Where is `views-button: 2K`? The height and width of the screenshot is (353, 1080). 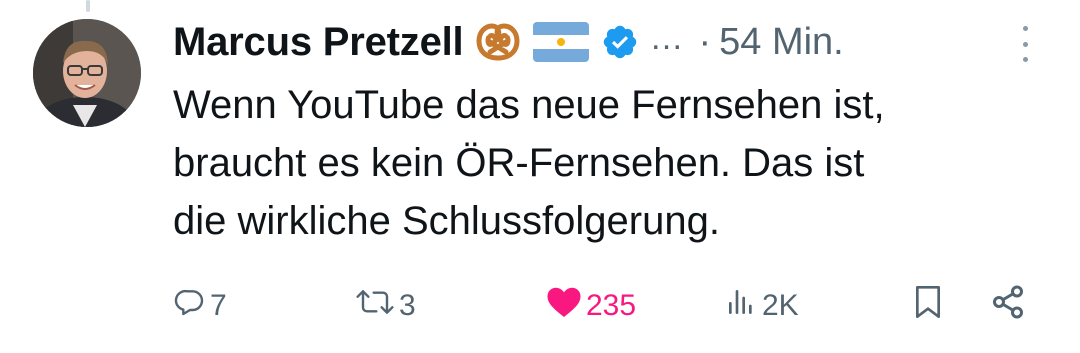
views-button: 2K is located at coordinates (761, 306).